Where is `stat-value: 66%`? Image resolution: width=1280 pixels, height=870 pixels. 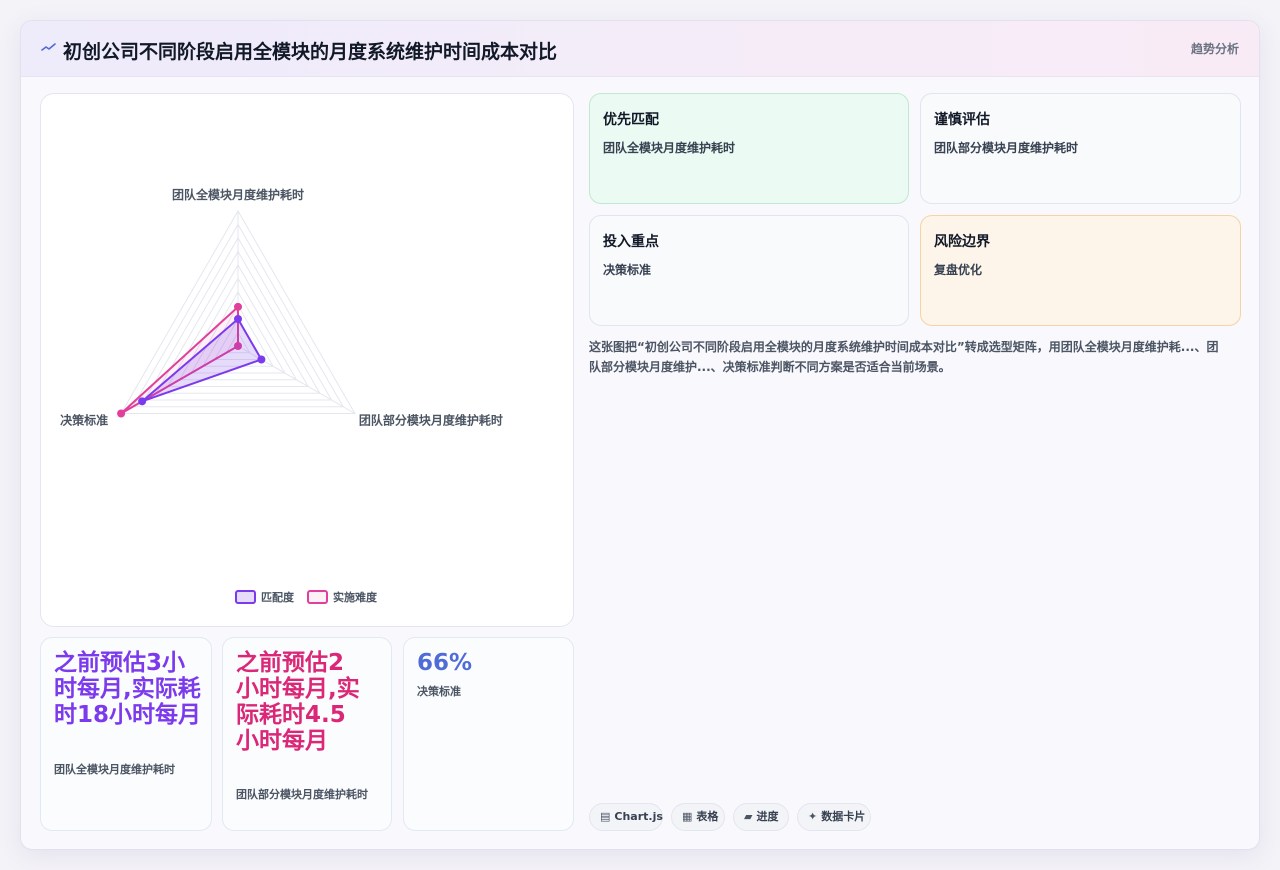
stat-value: 66% is located at coordinates (445, 663).